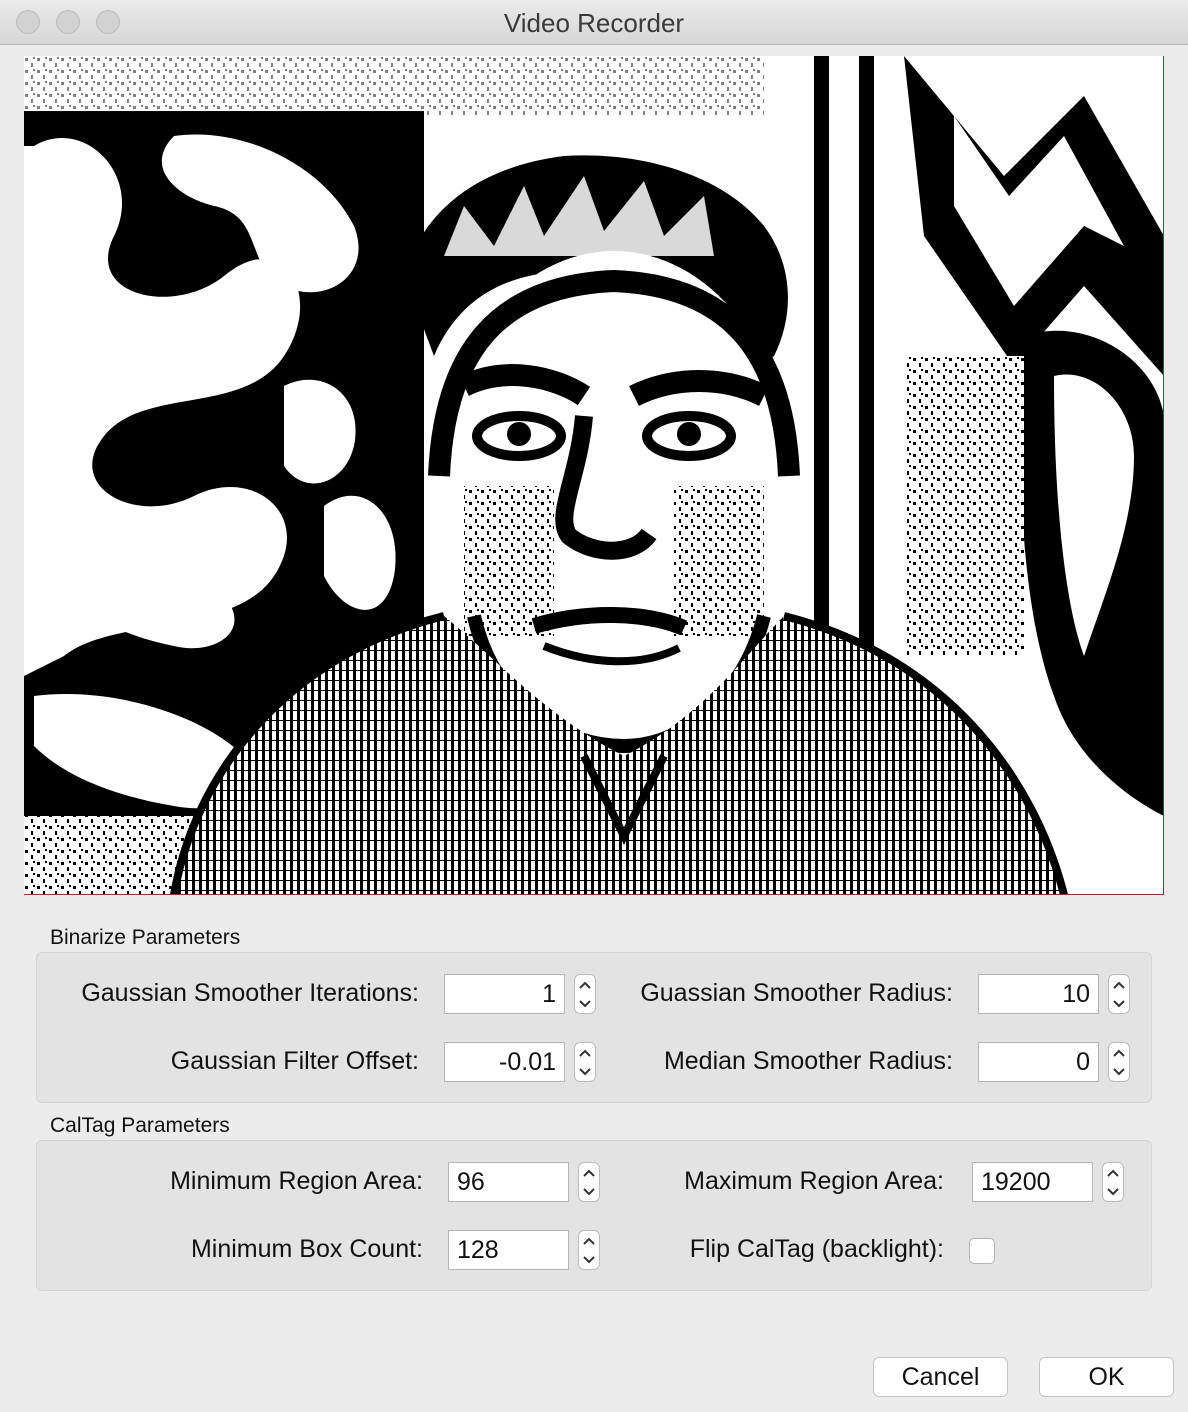 Image resolution: width=1188 pixels, height=1412 pixels. What do you see at coordinates (796, 993) in the screenshot?
I see `gaussian-radius-label: Guassian Smoother Radius:` at bounding box center [796, 993].